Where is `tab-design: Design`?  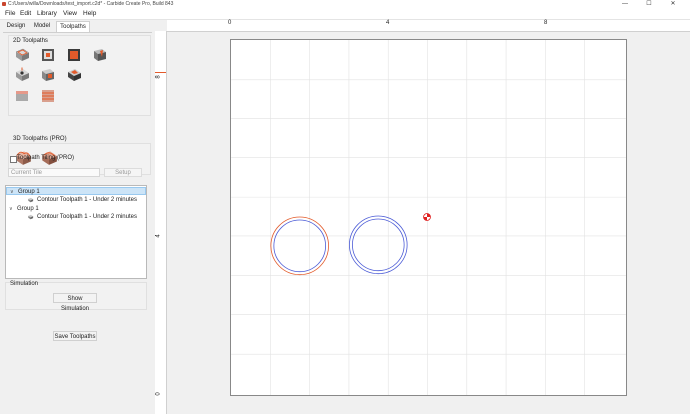 tab-design: Design is located at coordinates (16, 26).